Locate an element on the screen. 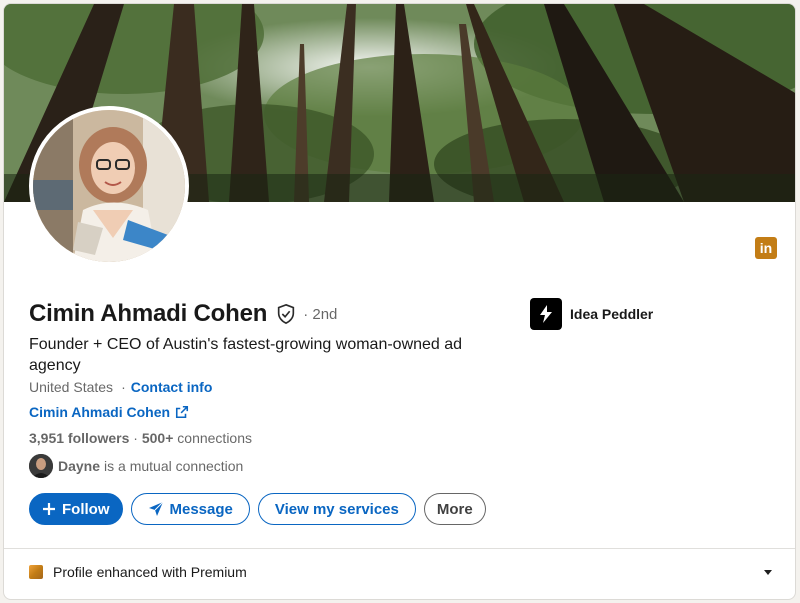 The image size is (800, 603). chevron-down-icon is located at coordinates (768, 572).